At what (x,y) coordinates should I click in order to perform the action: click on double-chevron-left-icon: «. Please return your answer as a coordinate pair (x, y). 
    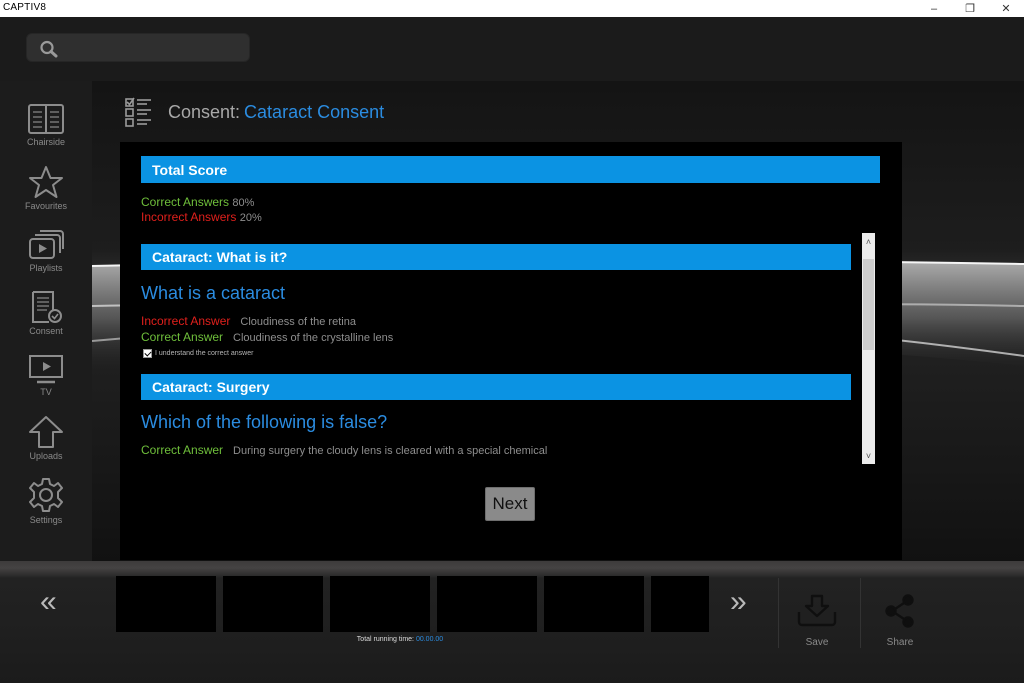
    Looking at the image, I should click on (48, 601).